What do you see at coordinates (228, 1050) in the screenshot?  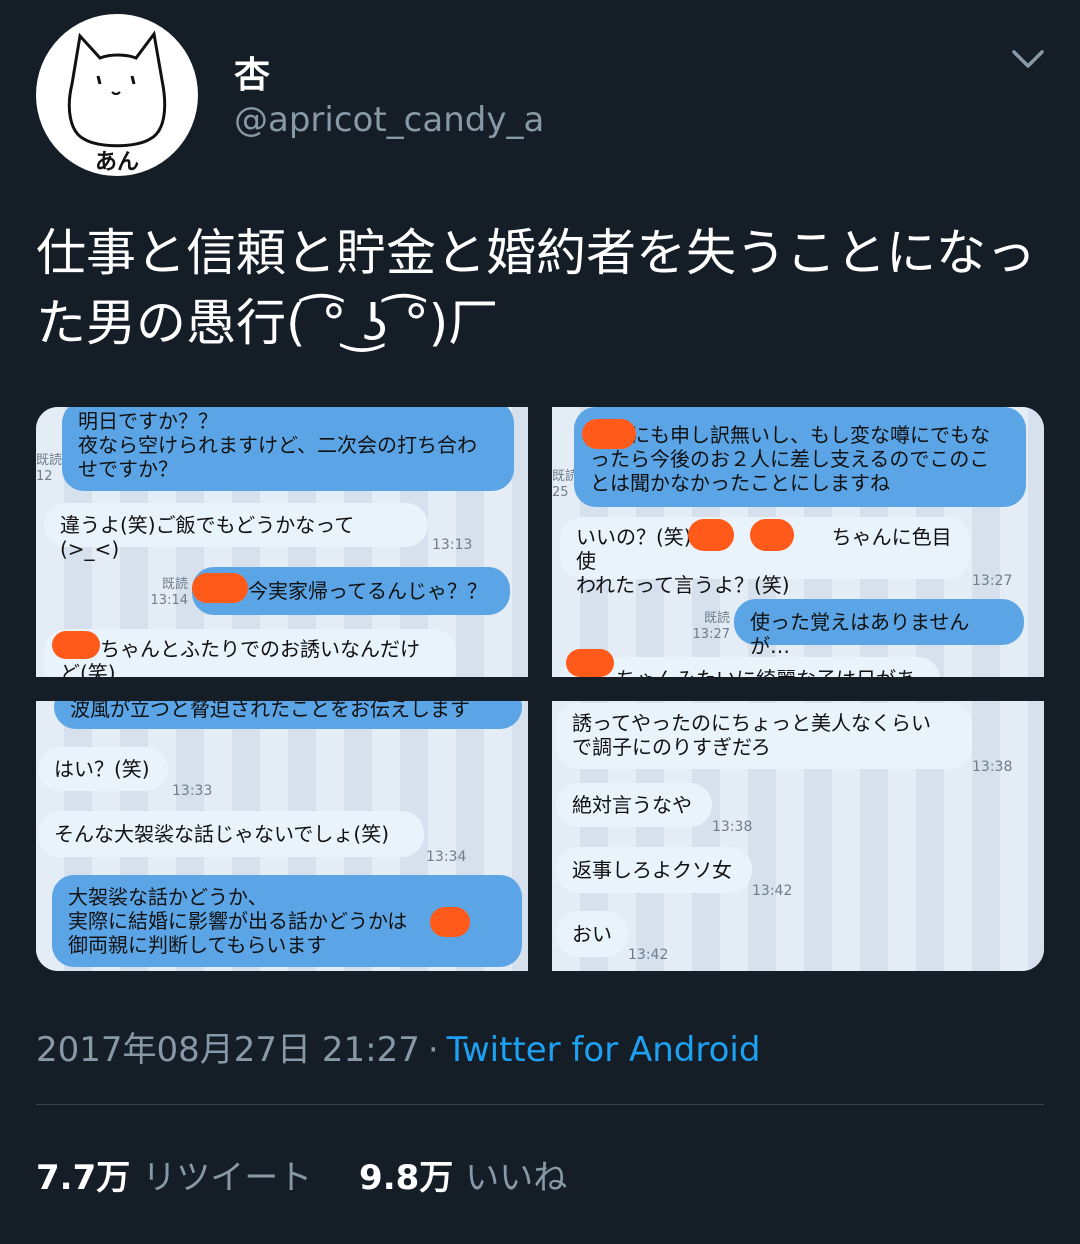 I see `tweet-timestamp: 2017年08月27日 21:27` at bounding box center [228, 1050].